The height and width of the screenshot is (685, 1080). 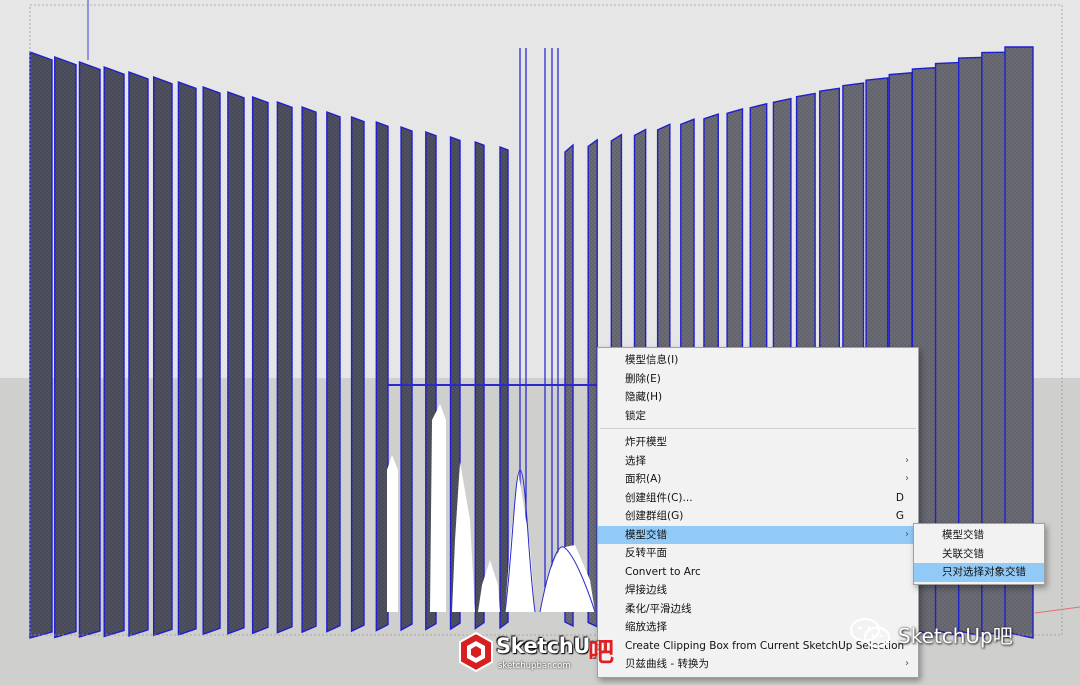 What do you see at coordinates (758, 479) in the screenshot?
I see `menu-item: 面积(A) ›` at bounding box center [758, 479].